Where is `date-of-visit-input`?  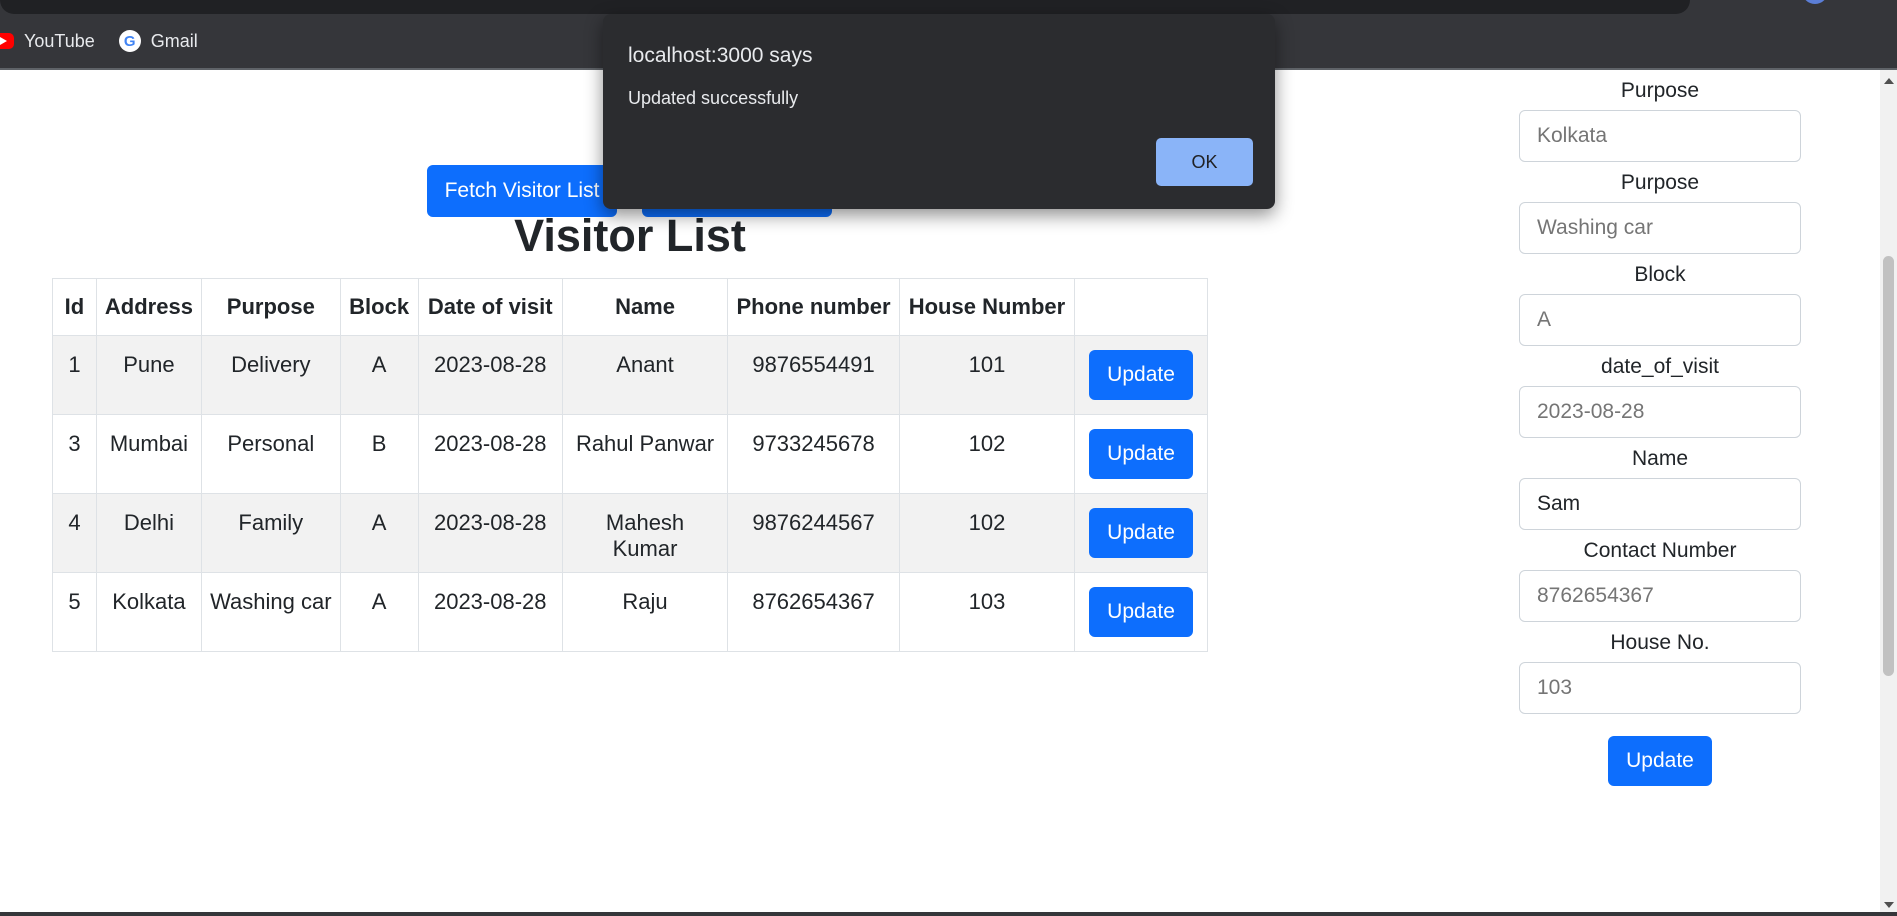
date-of-visit-input is located at coordinates (1660, 412).